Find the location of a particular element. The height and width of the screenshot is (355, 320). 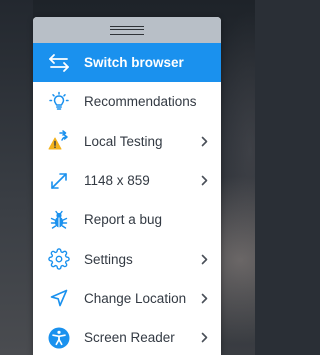

menu-item-report-bug: Report a bug is located at coordinates (127, 219).